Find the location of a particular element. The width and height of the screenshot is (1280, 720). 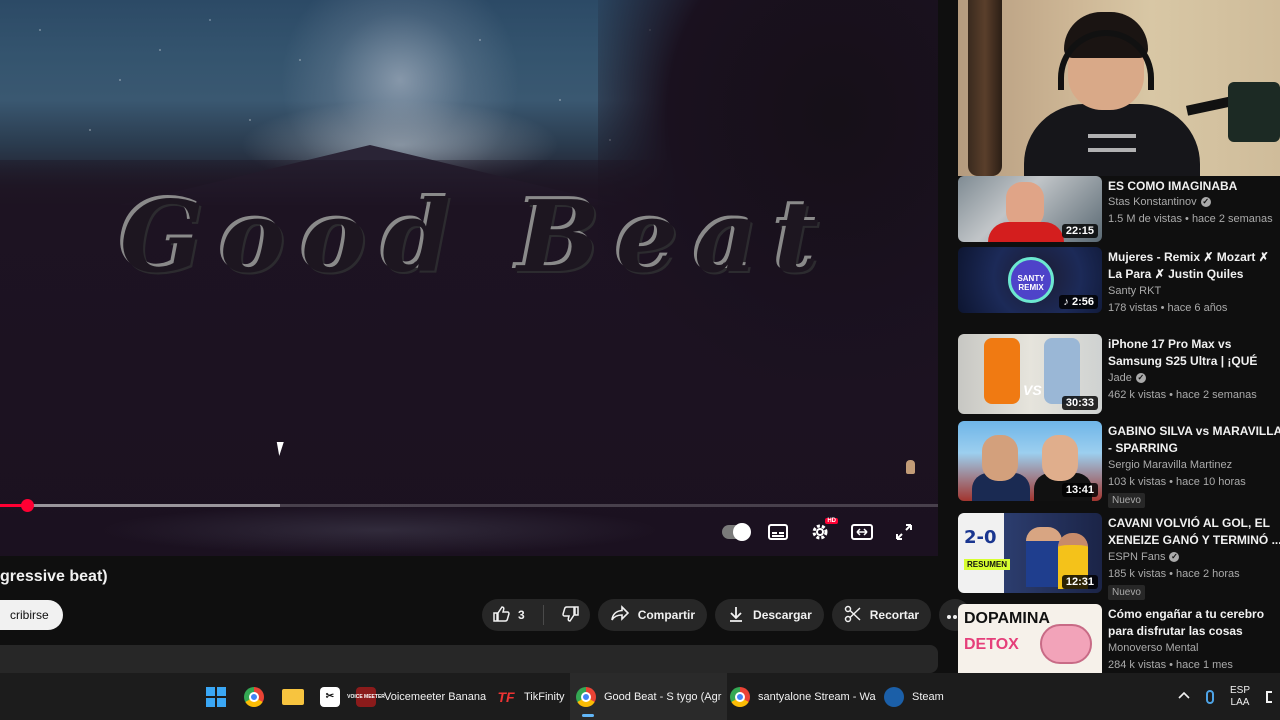

capcut-icon: ✂ is located at coordinates (330, 696).